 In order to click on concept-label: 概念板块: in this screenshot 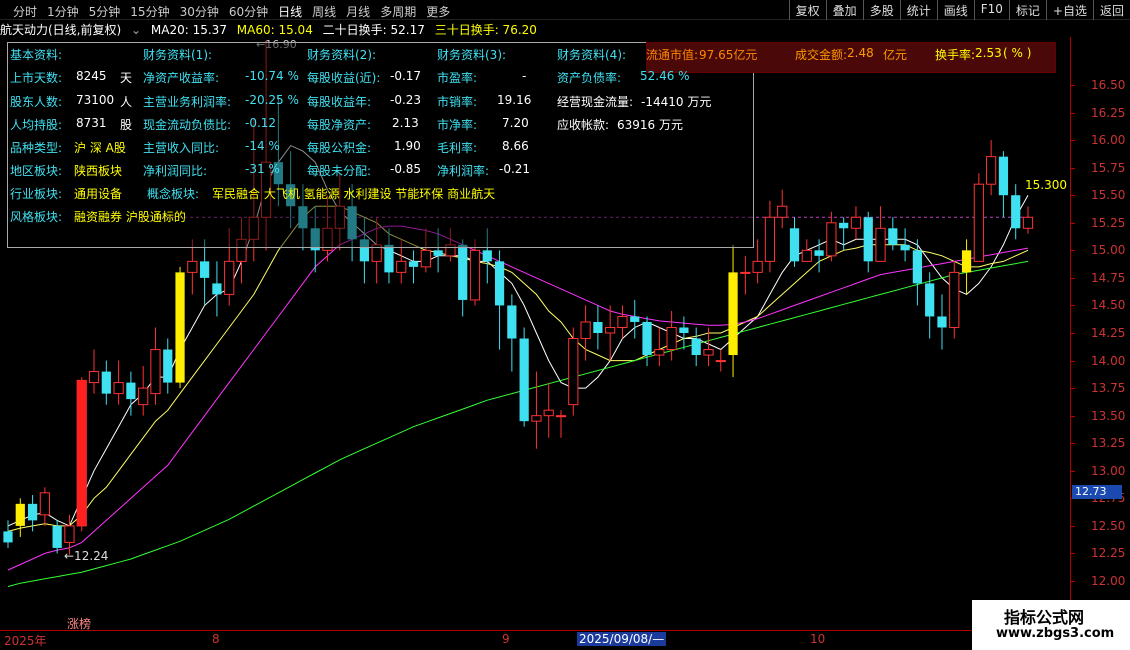, I will do `click(173, 194)`.